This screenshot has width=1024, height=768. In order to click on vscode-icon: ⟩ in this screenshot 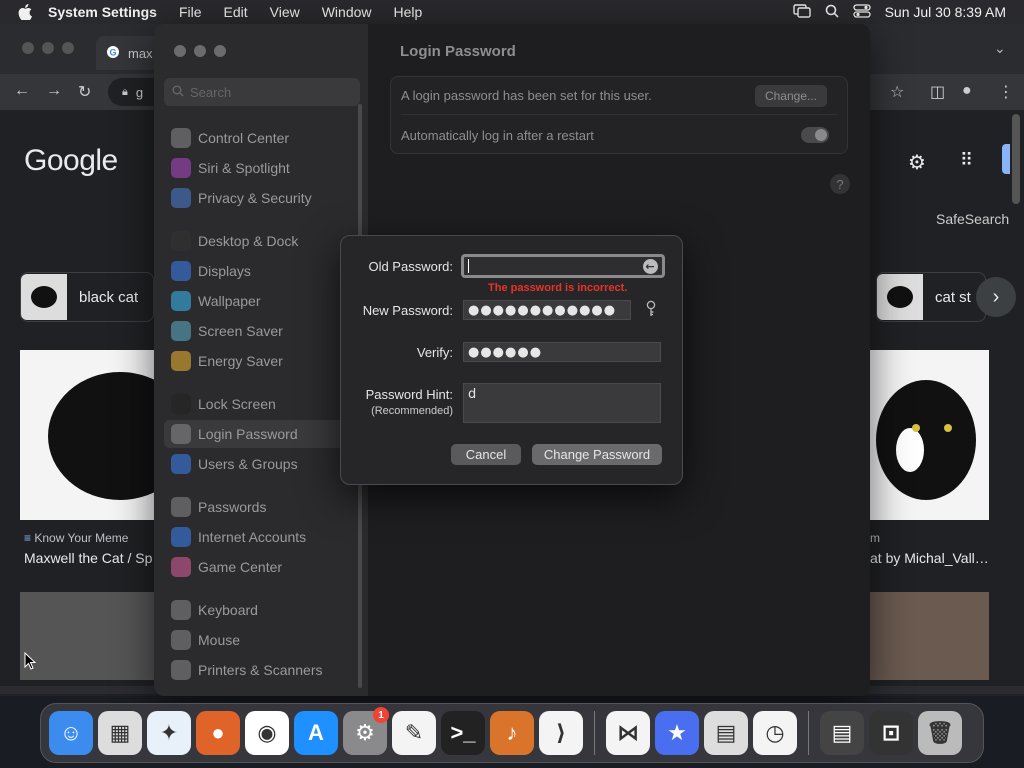, I will do `click(561, 733)`.